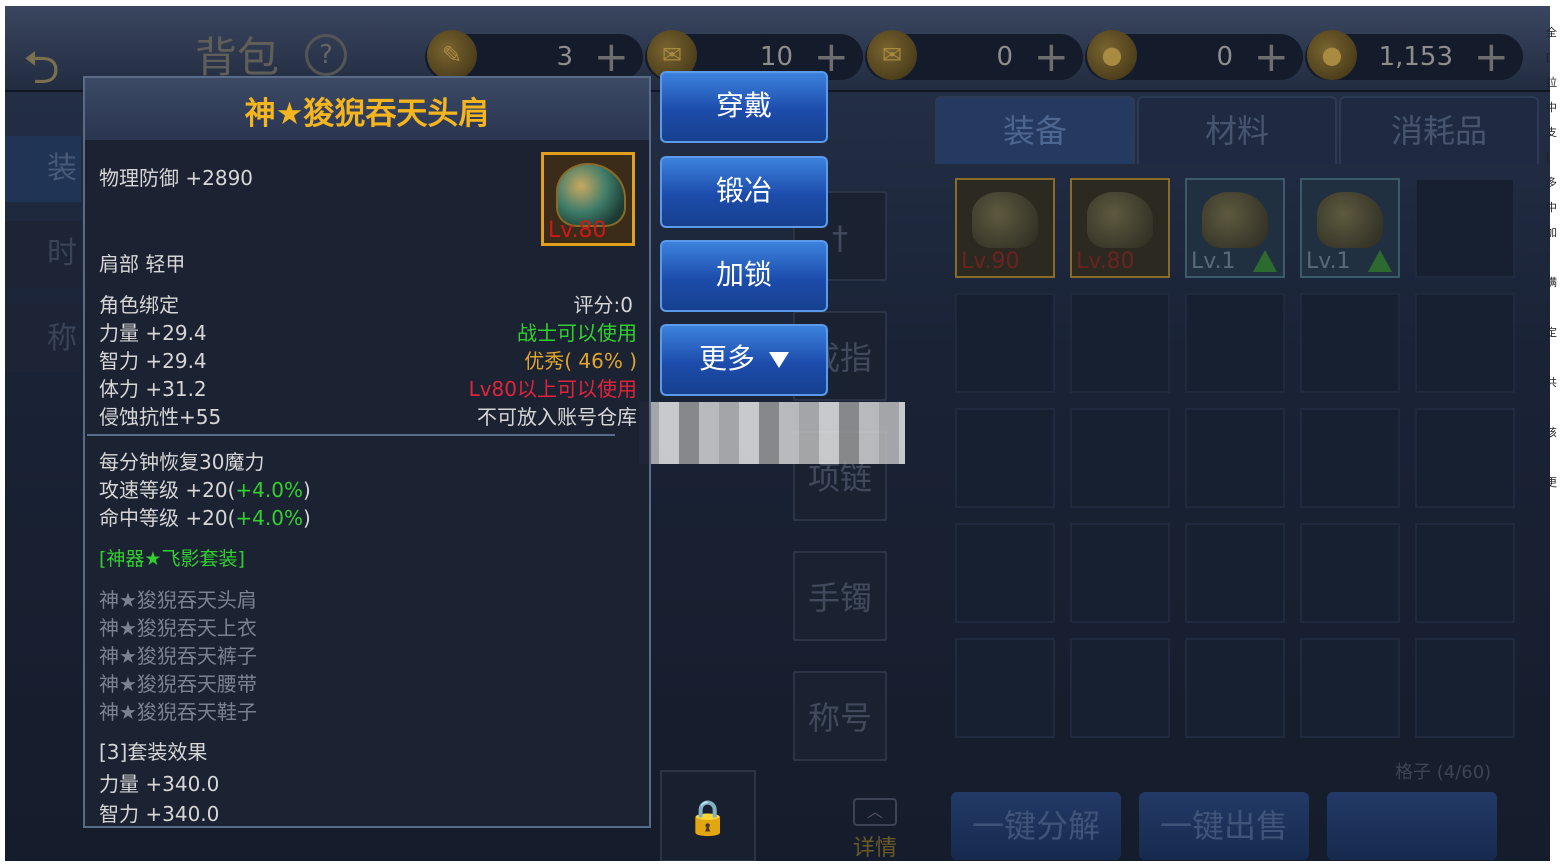 The width and height of the screenshot is (1562, 867). What do you see at coordinates (452, 55) in the screenshot?
I see `feather-icon: ✎` at bounding box center [452, 55].